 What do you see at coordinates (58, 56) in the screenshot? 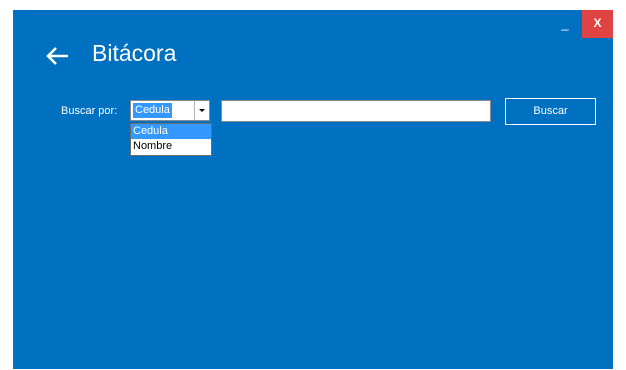
I see `arrow-left-icon` at bounding box center [58, 56].